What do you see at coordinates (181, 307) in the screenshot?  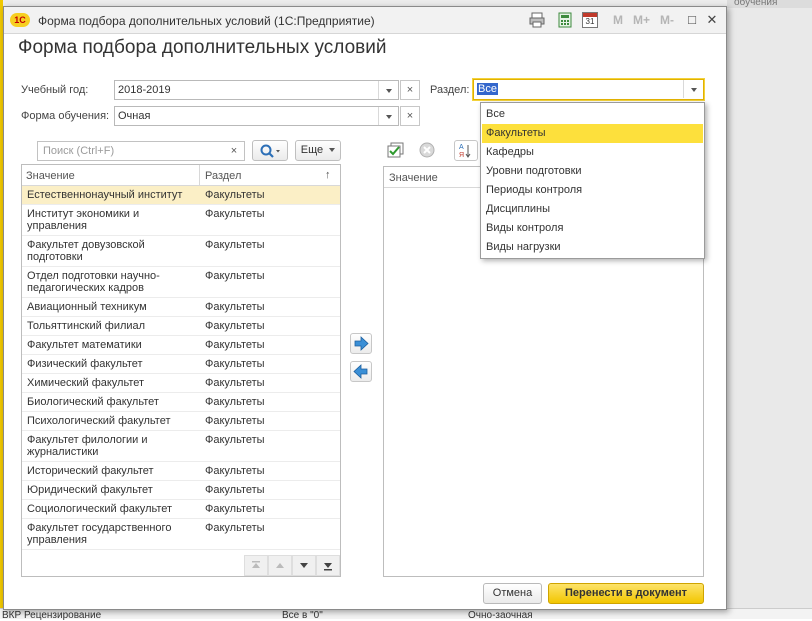 I see `table-row: Авиационный техникум Факультеты` at bounding box center [181, 307].